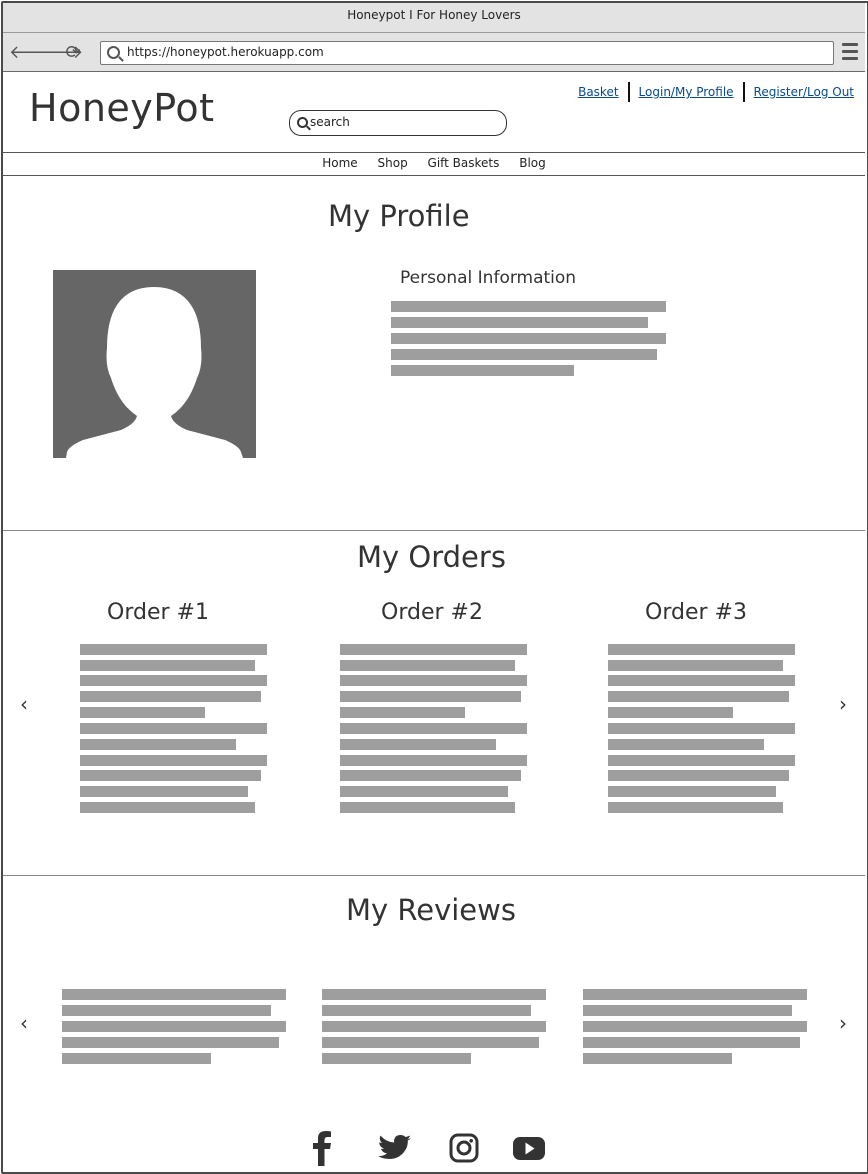 The image size is (868, 1174). I want to click on reload-icon: ⟳, so click(73, 53).